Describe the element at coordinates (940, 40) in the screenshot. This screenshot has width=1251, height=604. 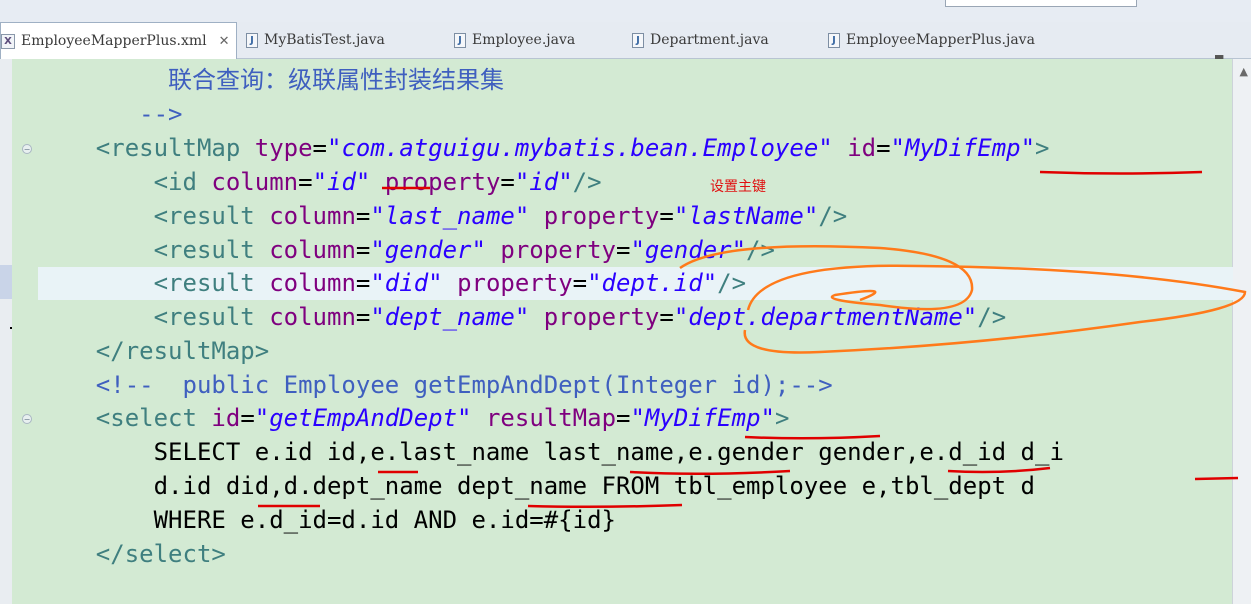
I see `tab-label: EmployeeMapperPlus.java` at that location.